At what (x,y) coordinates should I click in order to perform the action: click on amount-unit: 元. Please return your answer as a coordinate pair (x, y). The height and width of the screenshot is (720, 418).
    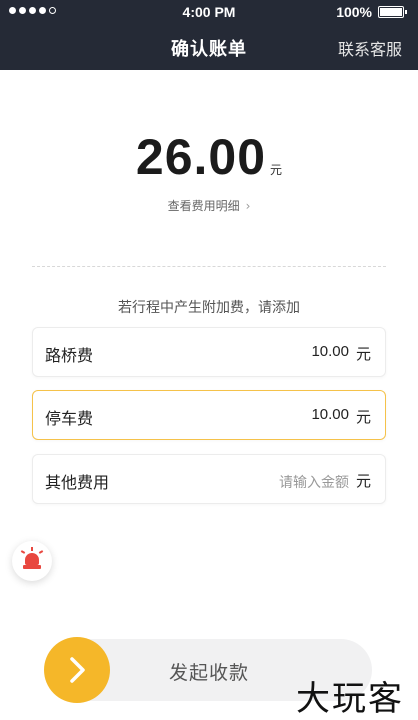
    Looking at the image, I should click on (276, 170).